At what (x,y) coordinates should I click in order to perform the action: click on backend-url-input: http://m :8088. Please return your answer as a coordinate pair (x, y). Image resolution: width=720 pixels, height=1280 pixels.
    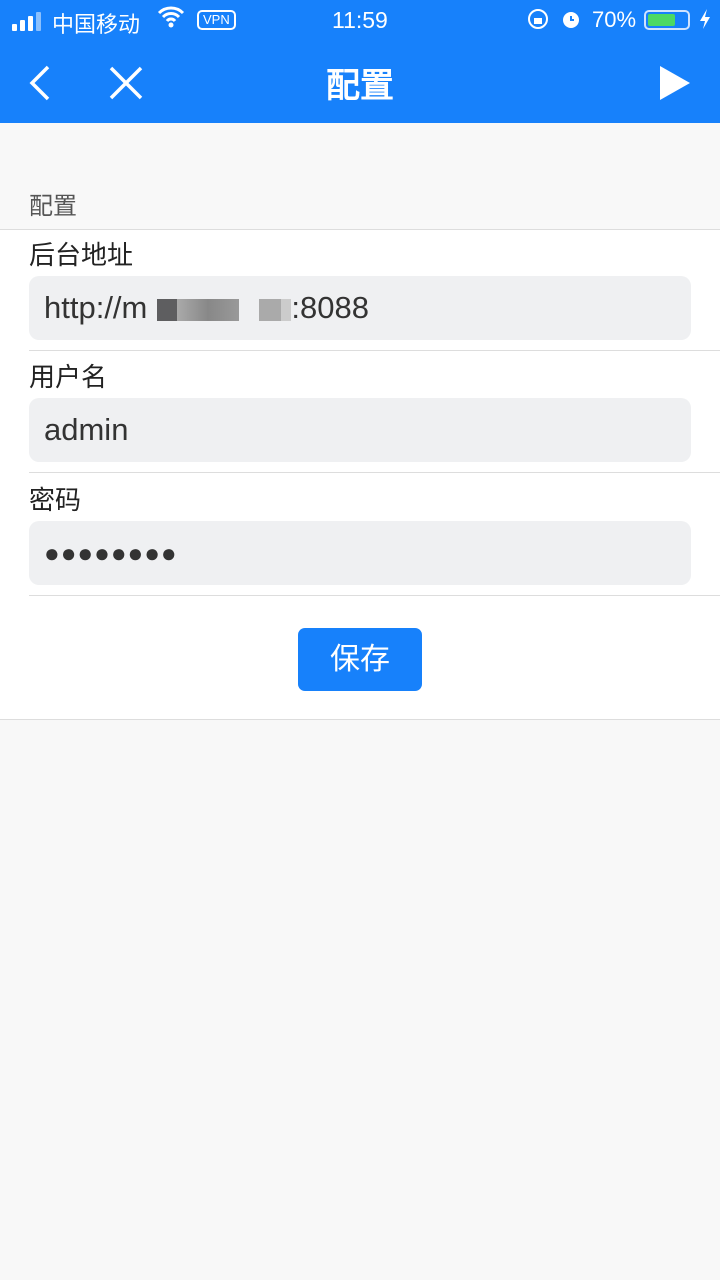
    Looking at the image, I should click on (360, 308).